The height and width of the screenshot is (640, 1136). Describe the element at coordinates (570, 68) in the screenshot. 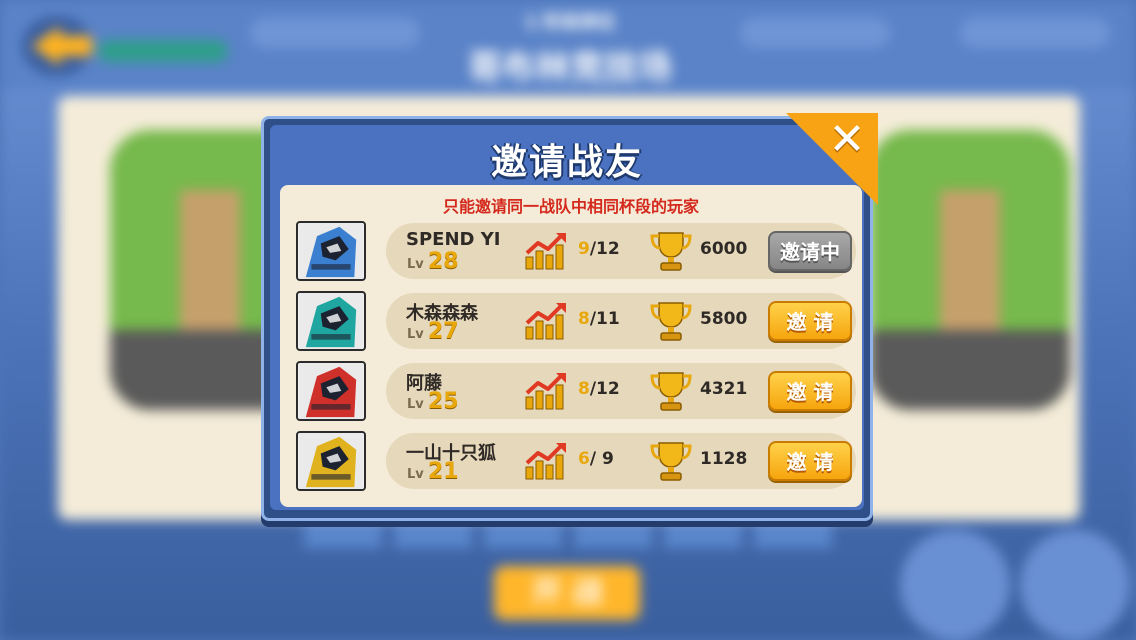

I see `arena-title: 哥布林竞技场` at that location.